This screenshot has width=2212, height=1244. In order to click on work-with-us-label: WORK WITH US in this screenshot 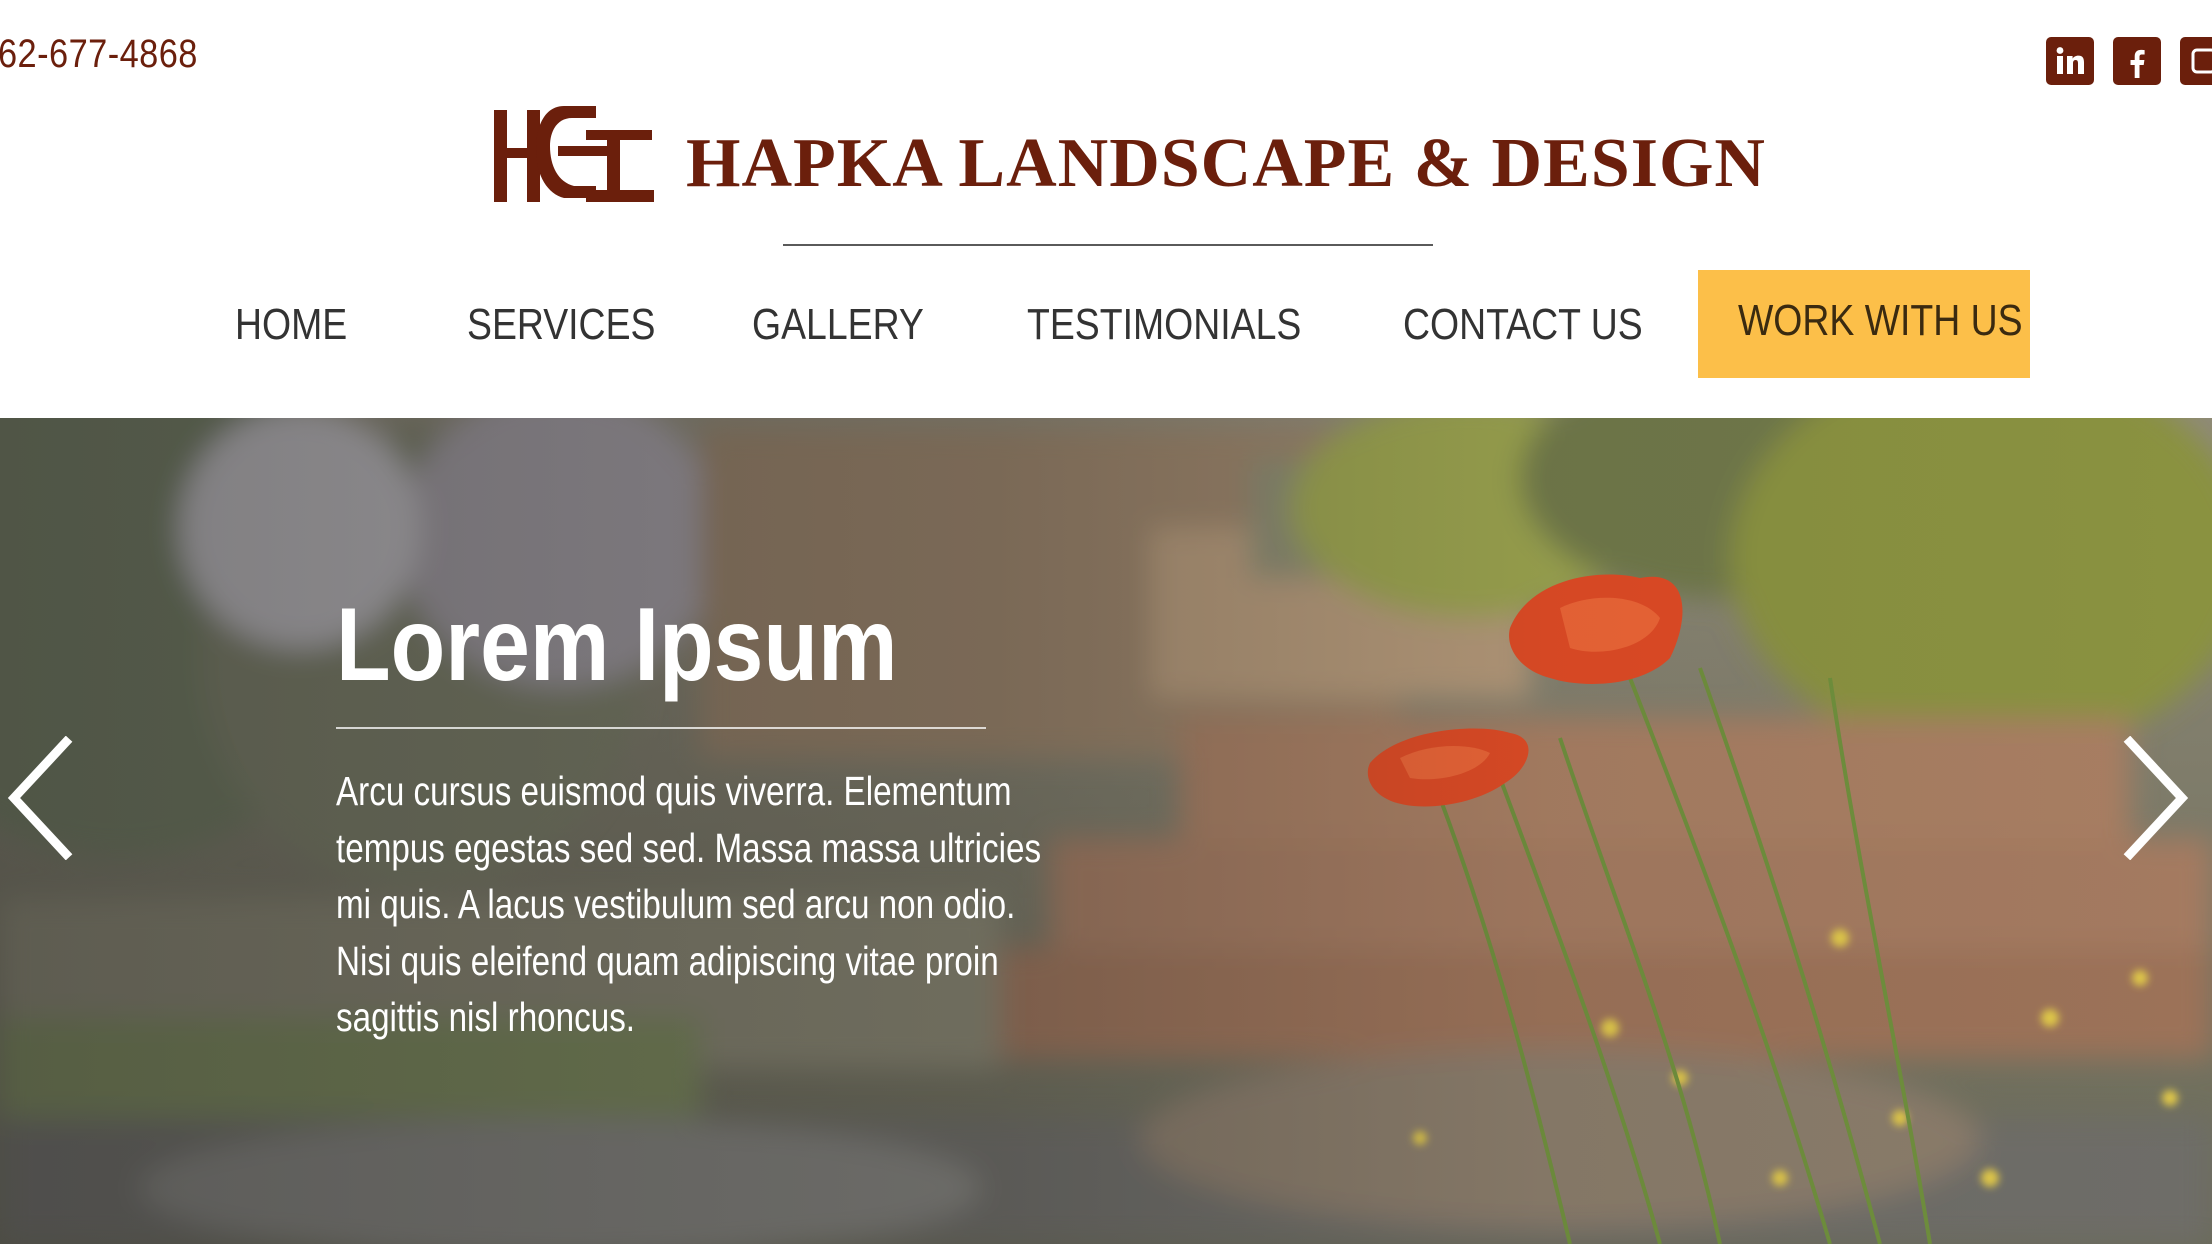, I will do `click(1880, 320)`.